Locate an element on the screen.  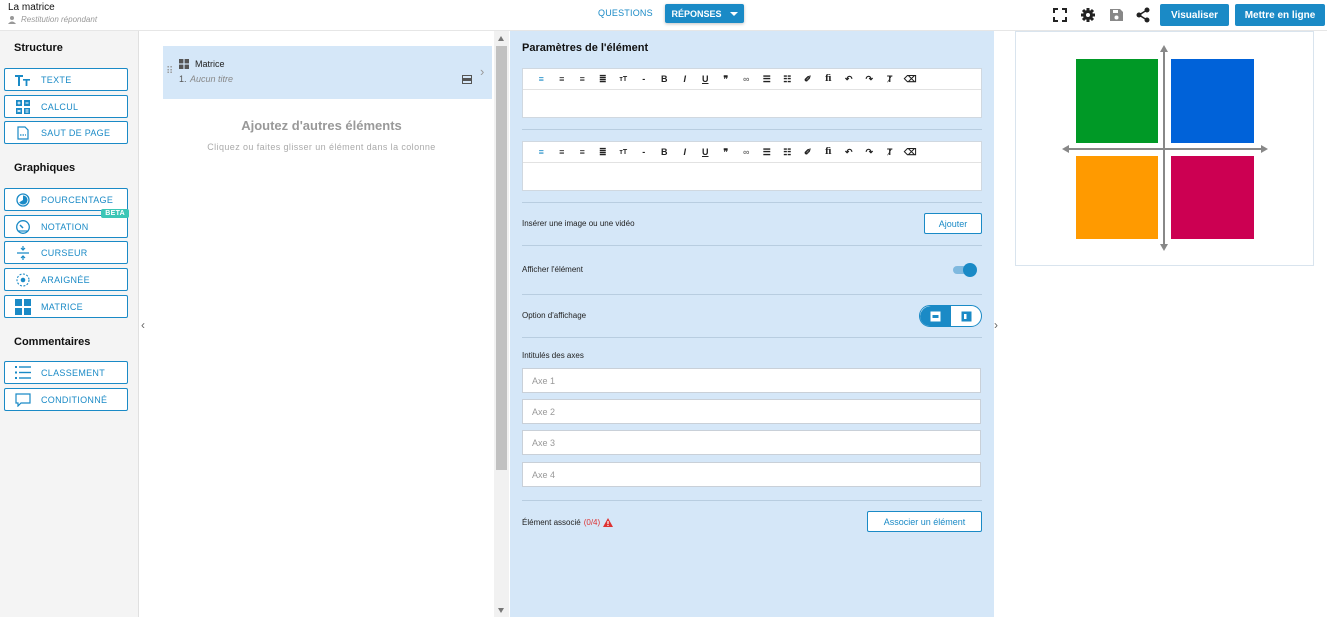
display-option-switch is located at coordinates (950, 316).